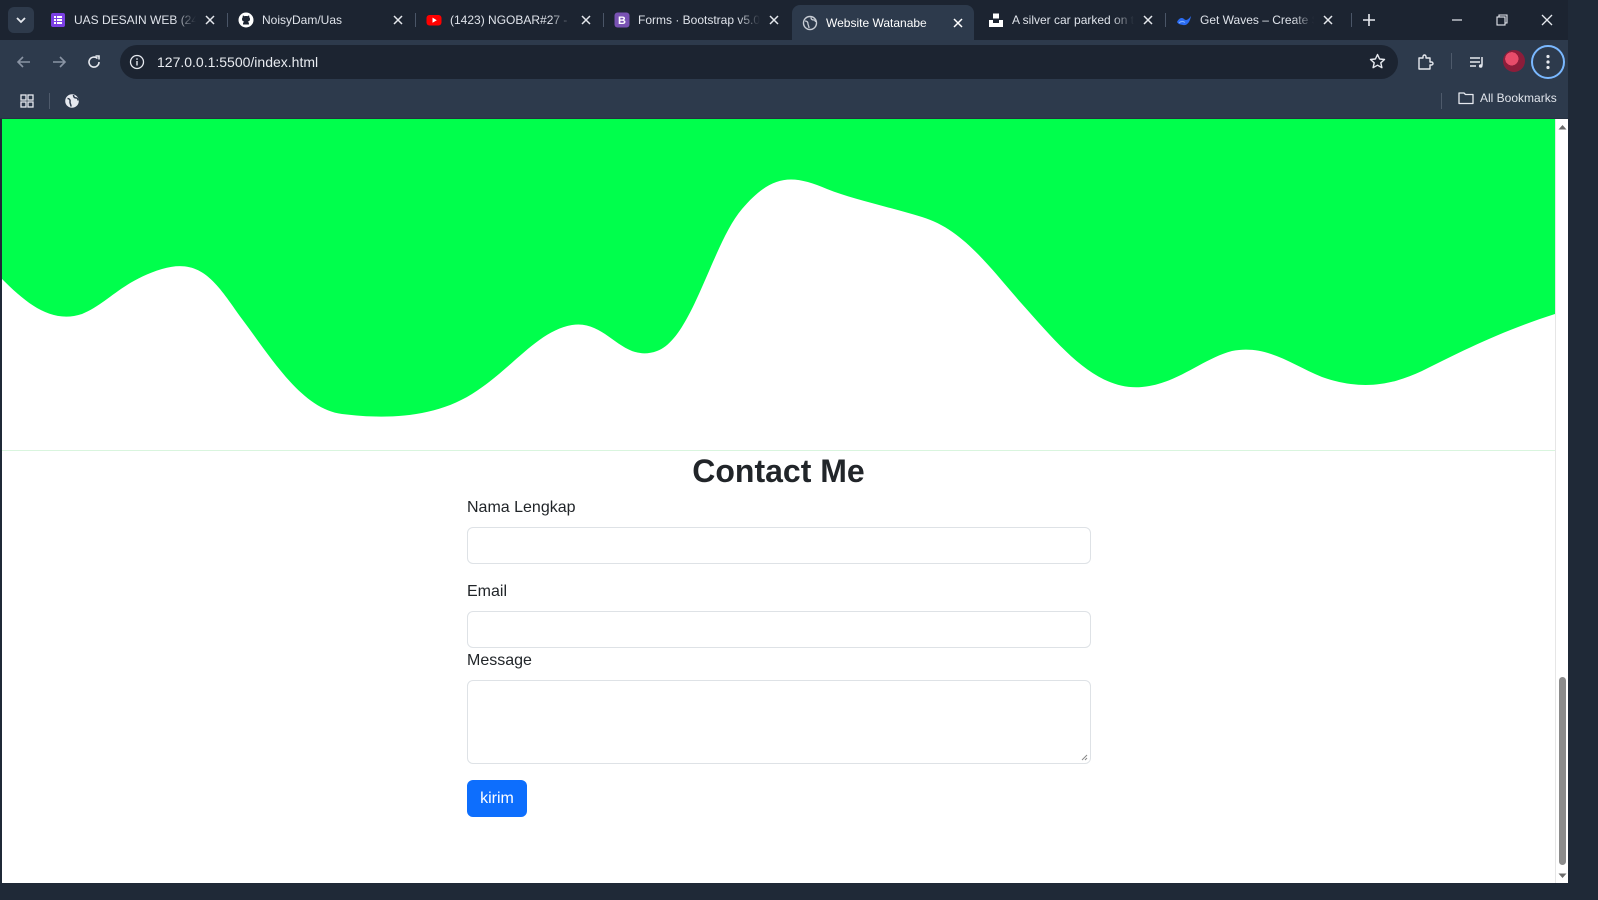  I want to click on unsplash-icon, so click(996, 20).